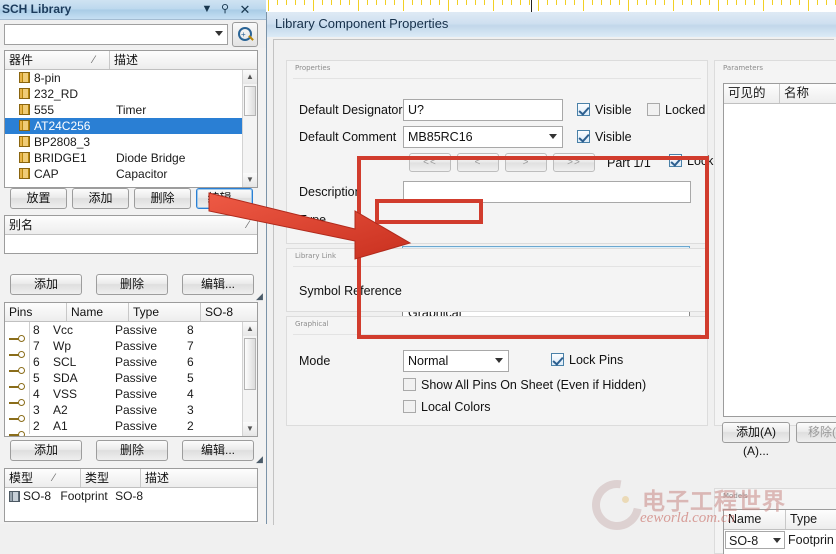 This screenshot has height=554, width=836. Describe the element at coordinates (190, 394) in the screenshot. I see `pin-package: 4` at that location.